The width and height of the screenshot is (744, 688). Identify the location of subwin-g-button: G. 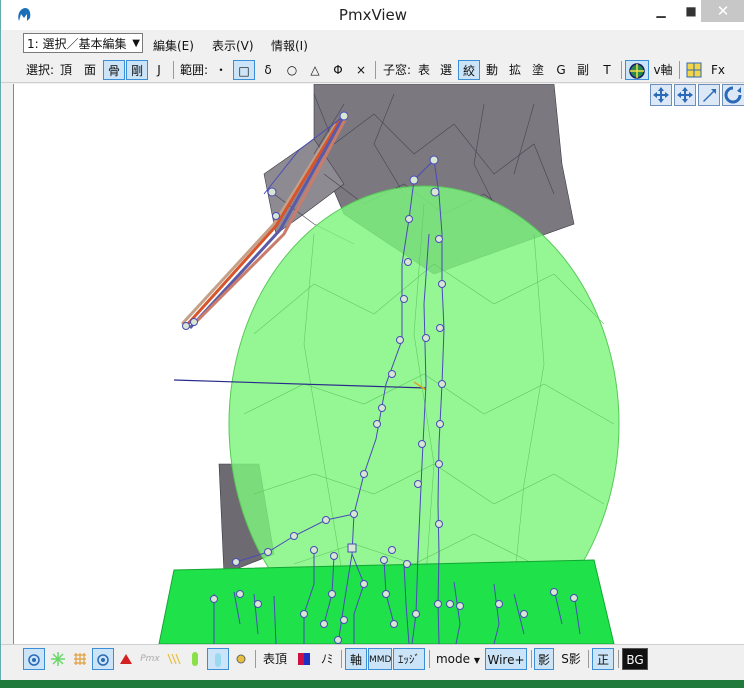
(561, 70).